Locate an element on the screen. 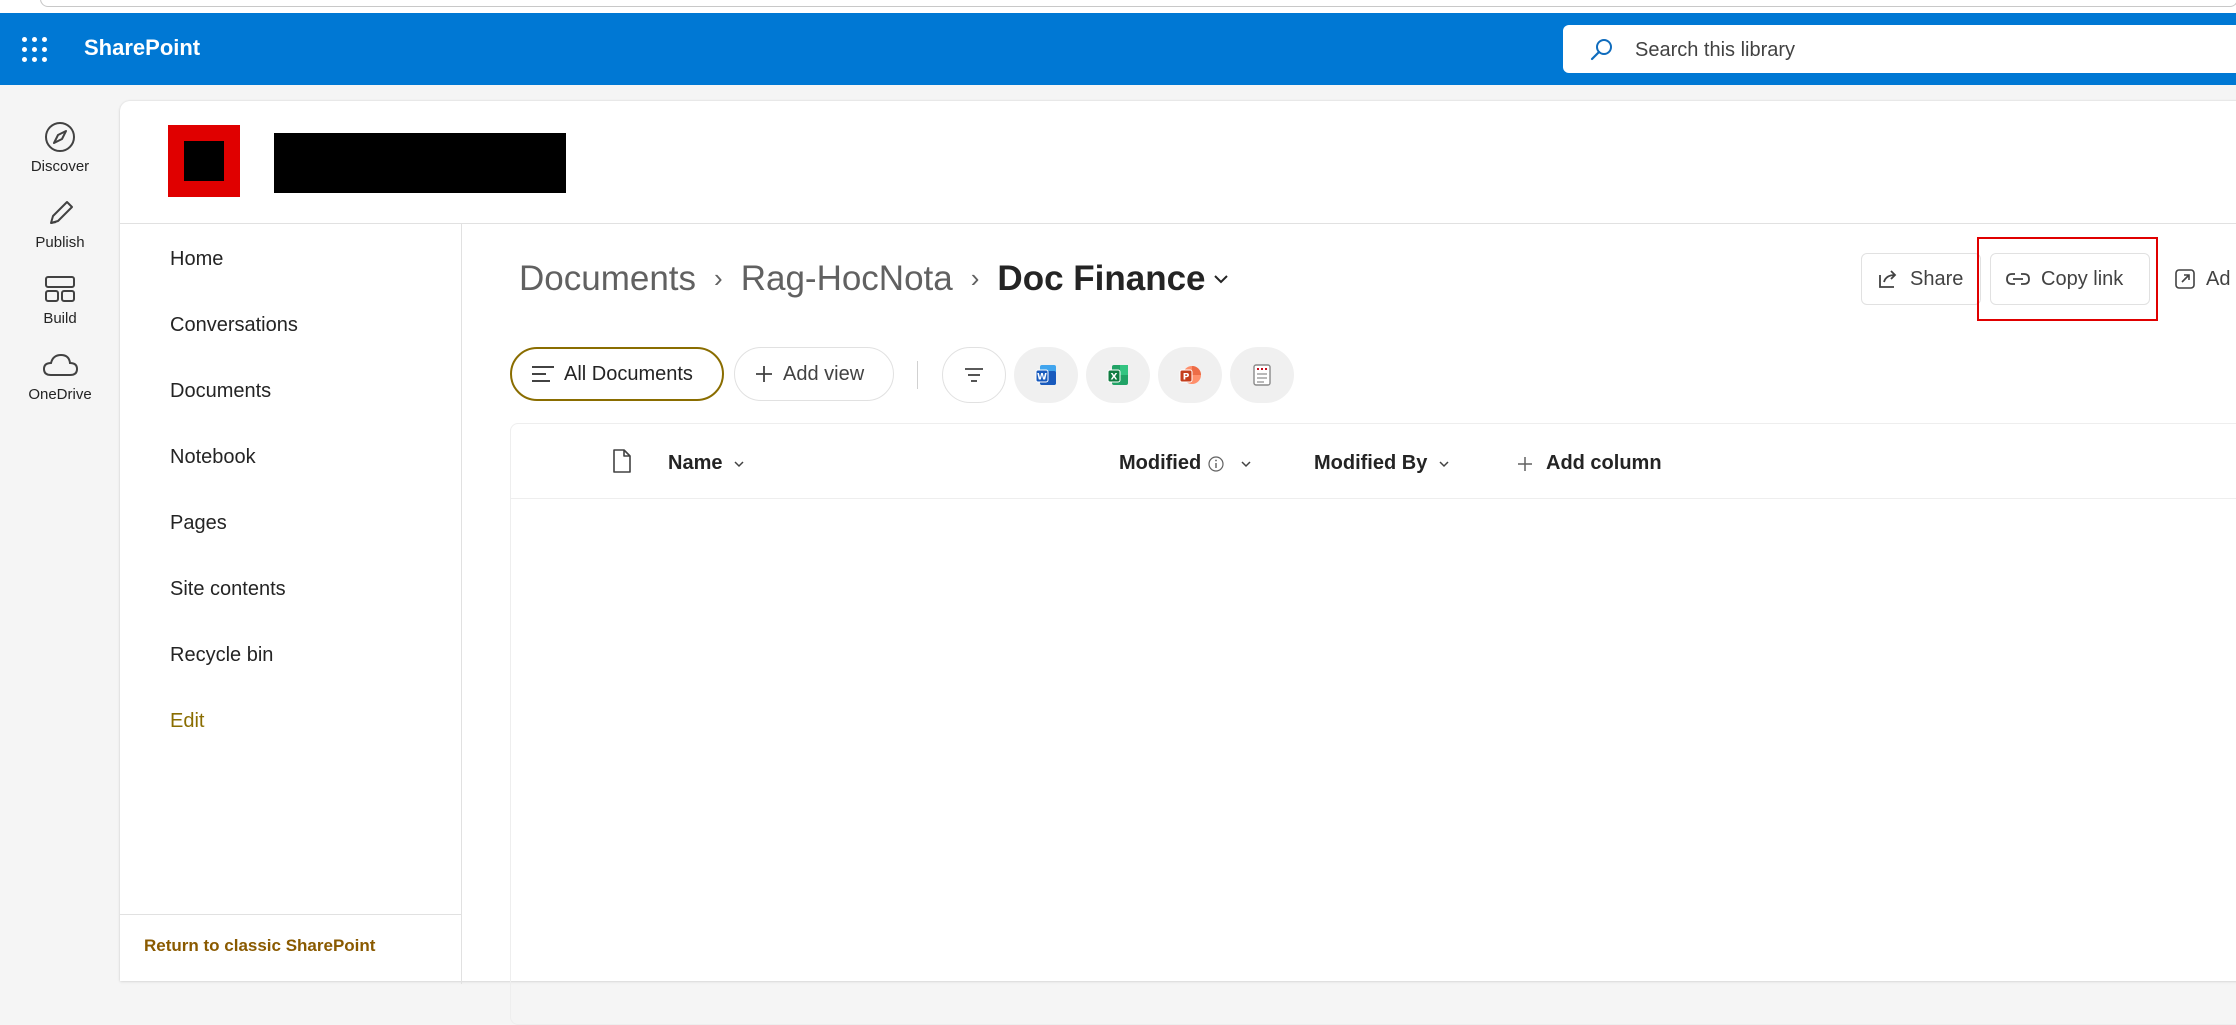  svg-text: X is located at coordinates (1114, 378).